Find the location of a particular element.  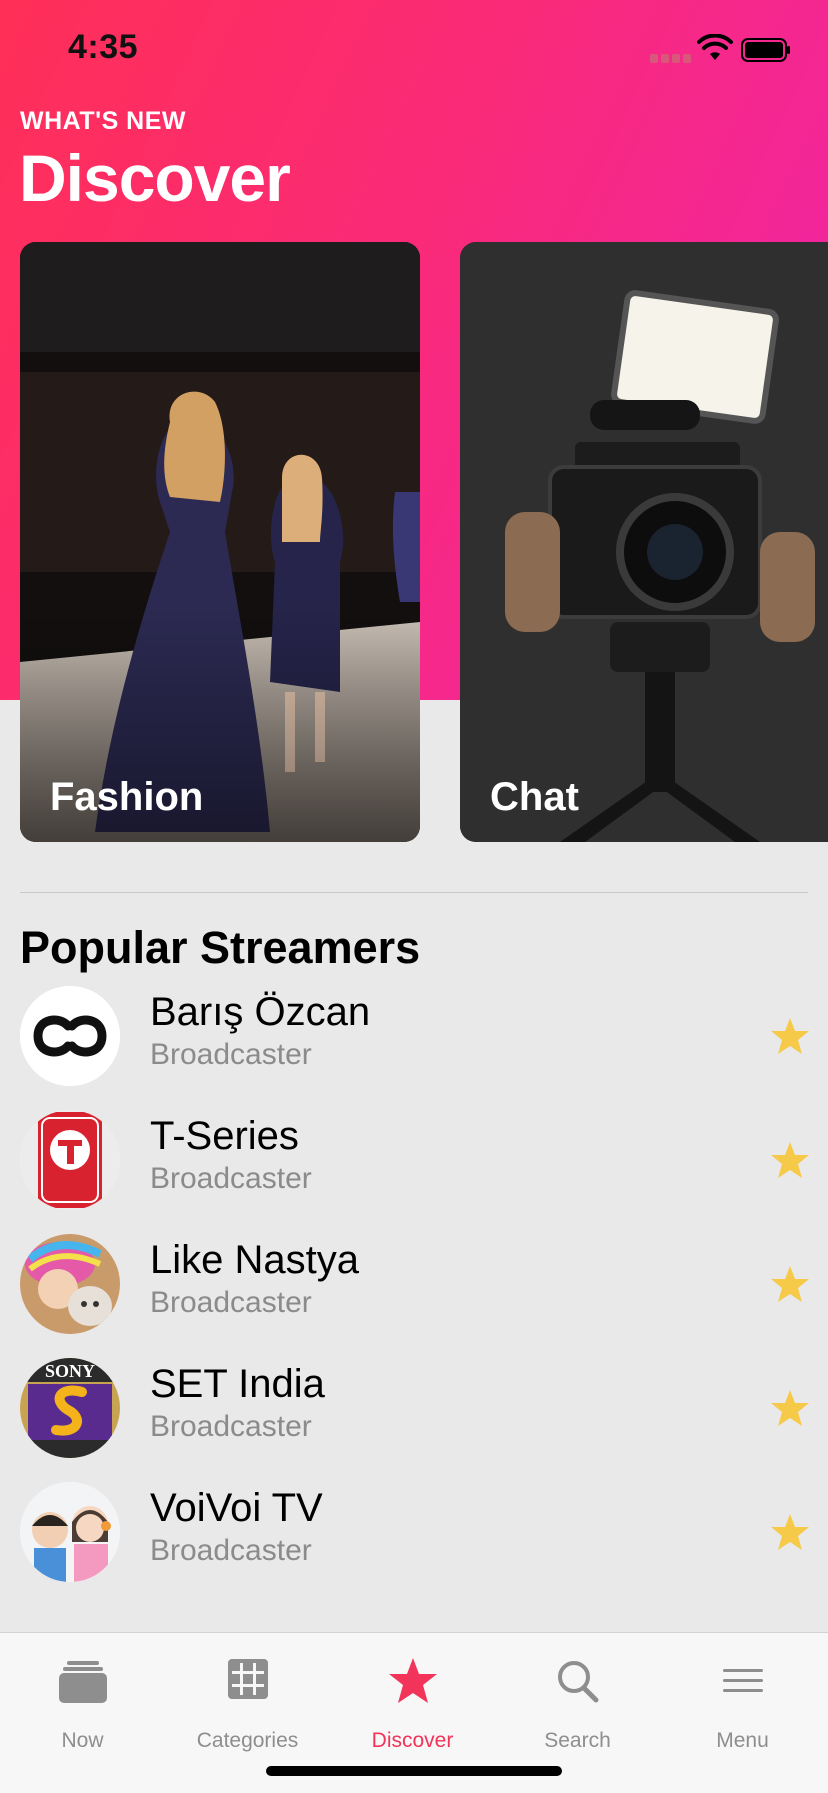

streamer-name: Like Nastya is located at coordinates (254, 1260).